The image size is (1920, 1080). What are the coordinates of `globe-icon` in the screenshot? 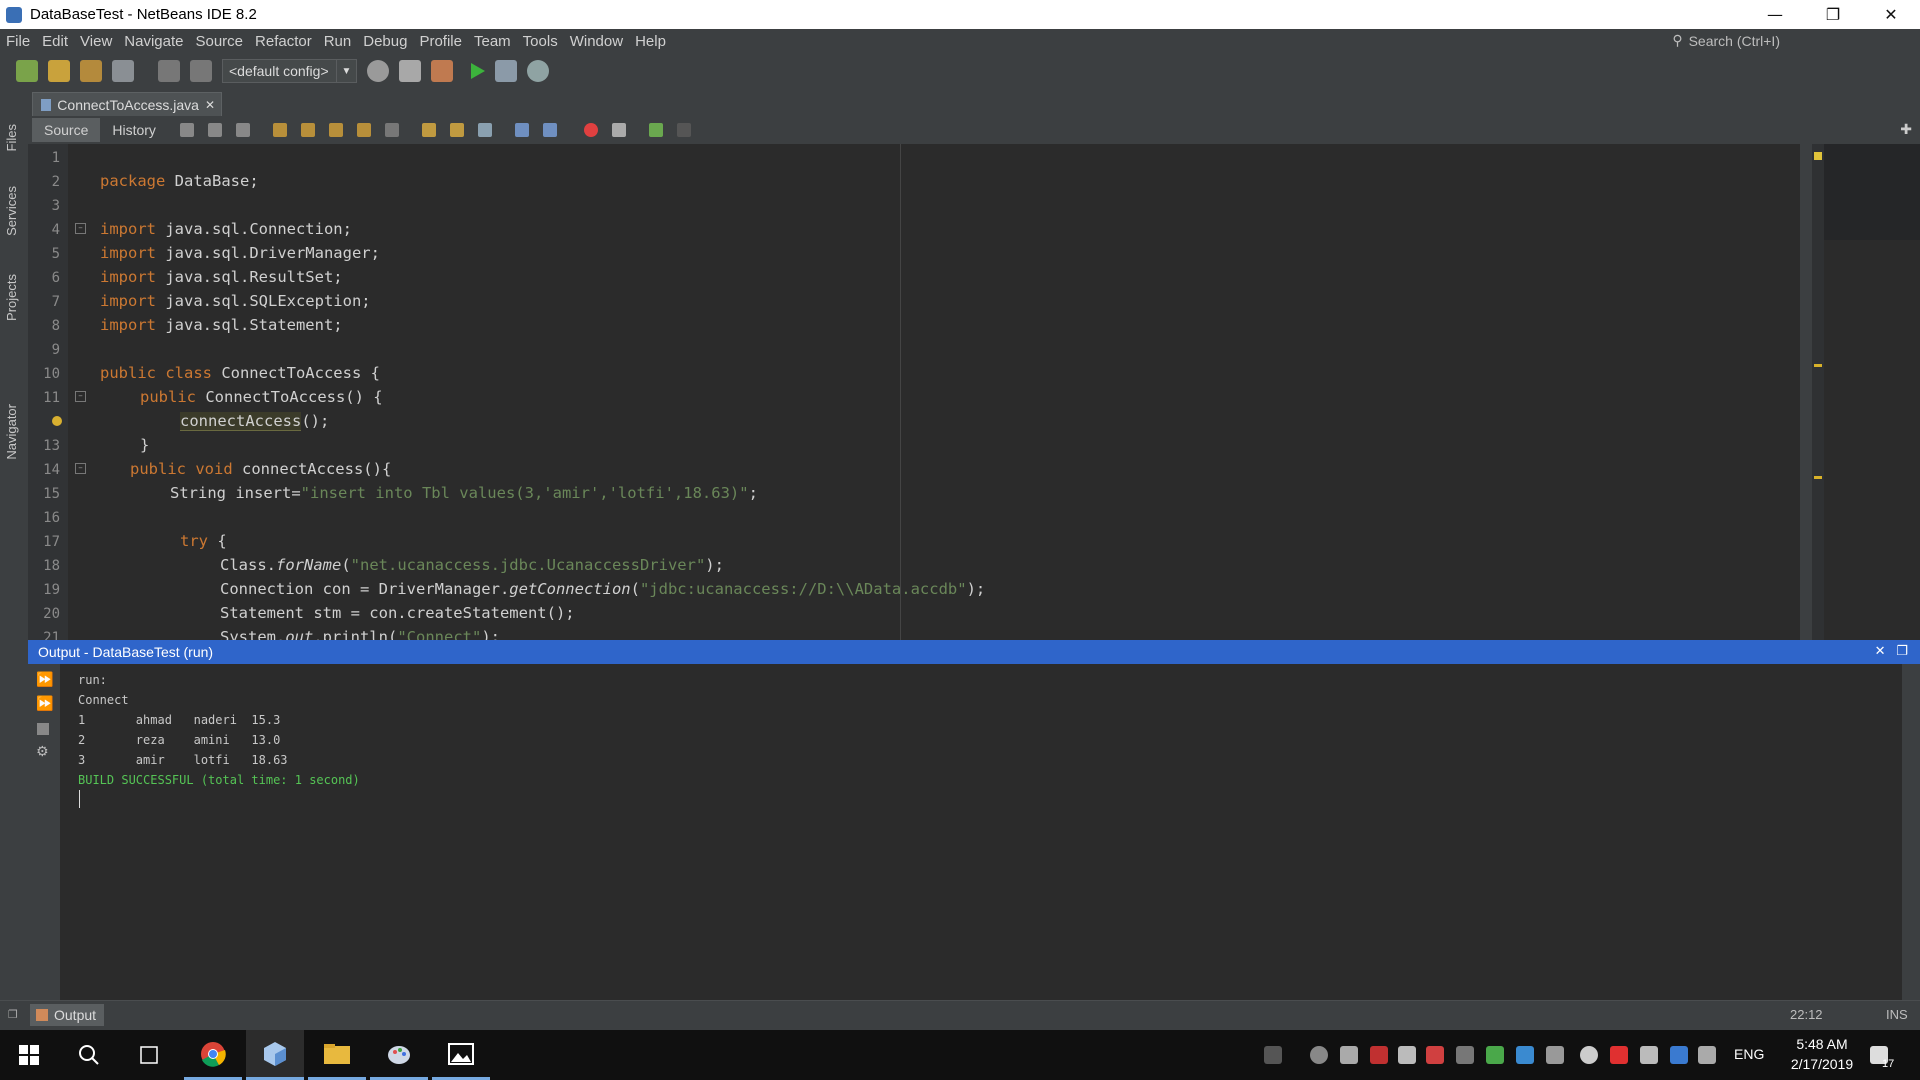 It's located at (378, 71).